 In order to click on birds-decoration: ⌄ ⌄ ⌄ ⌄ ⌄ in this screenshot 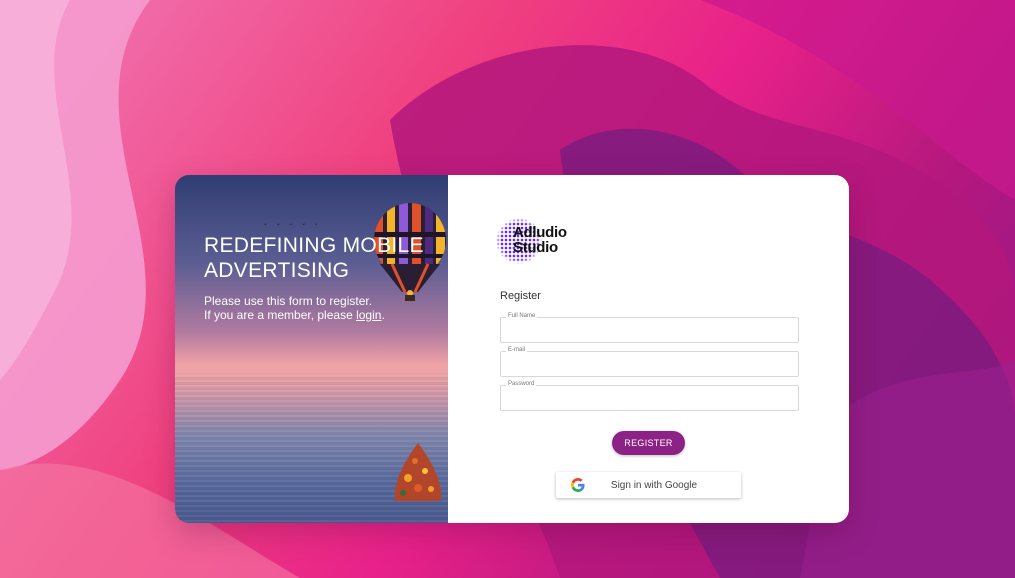, I will do `click(292, 224)`.